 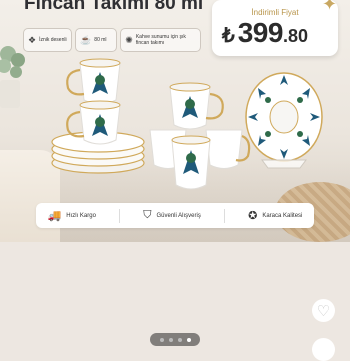 What do you see at coordinates (86, 39) in the screenshot?
I see `cup-icon: ☕` at bounding box center [86, 39].